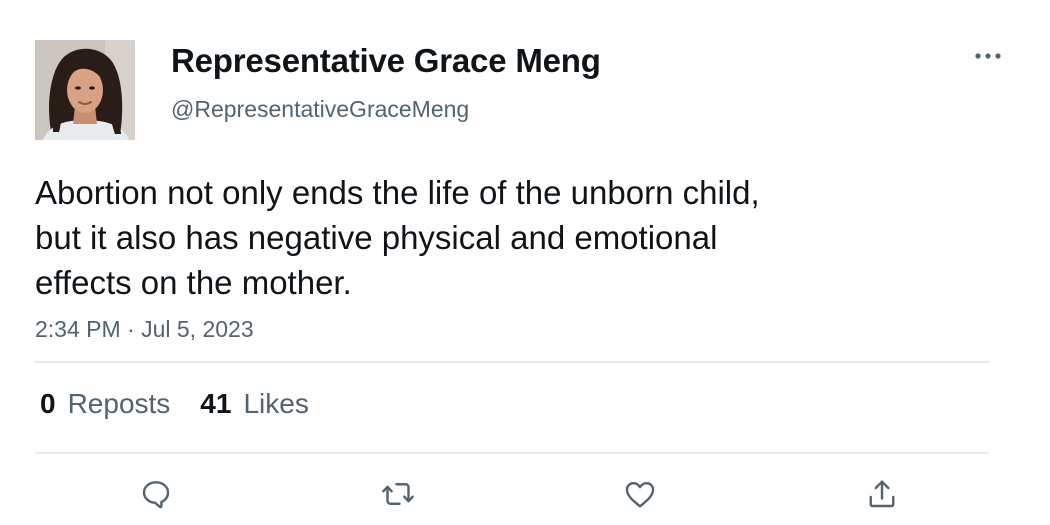  I want to click on heart-icon, so click(640, 495).